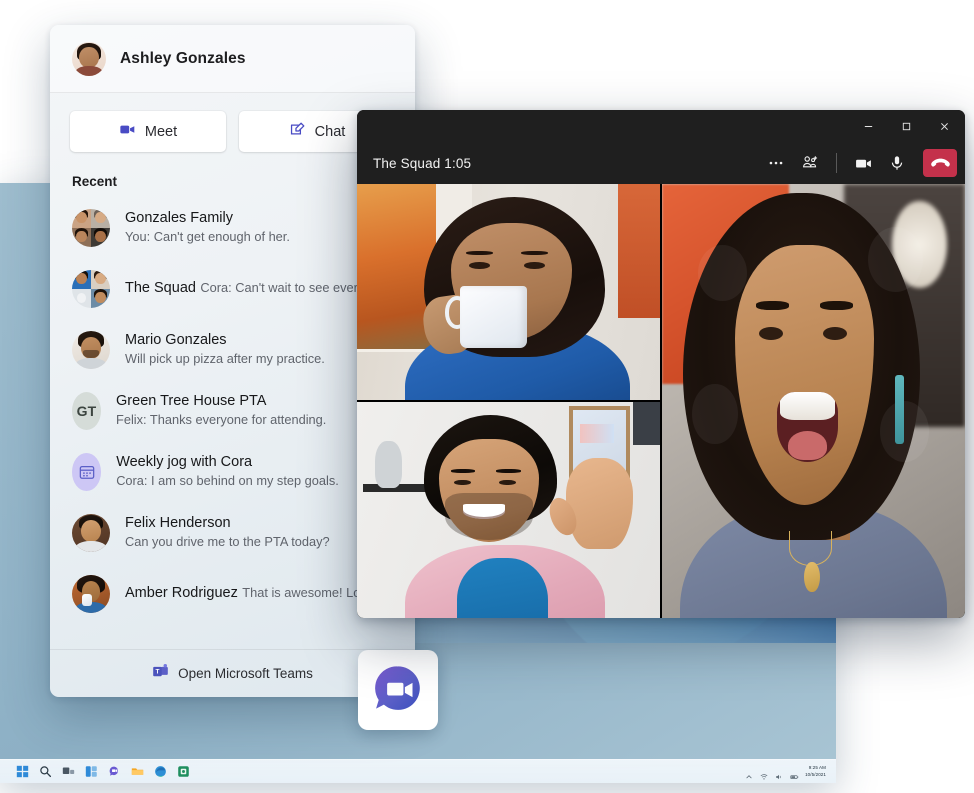  Describe the element at coordinates (422, 163) in the screenshot. I see `call-title: The Squad 1:05` at that location.